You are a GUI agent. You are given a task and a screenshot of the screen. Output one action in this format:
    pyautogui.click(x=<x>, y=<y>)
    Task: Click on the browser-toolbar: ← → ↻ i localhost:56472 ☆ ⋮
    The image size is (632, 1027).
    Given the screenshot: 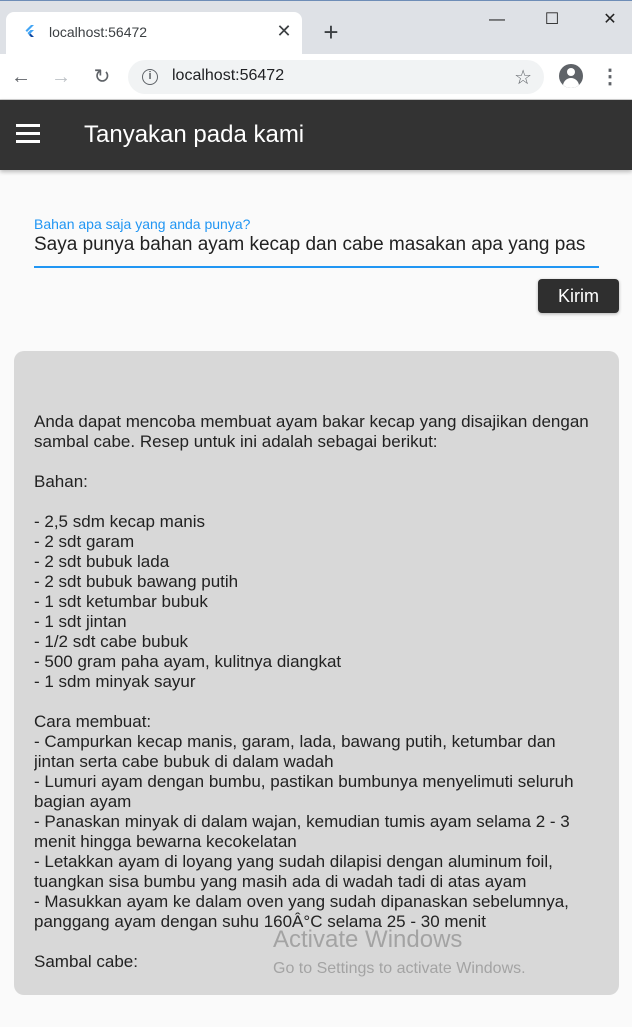 What is the action you would take?
    pyautogui.click(x=316, y=77)
    